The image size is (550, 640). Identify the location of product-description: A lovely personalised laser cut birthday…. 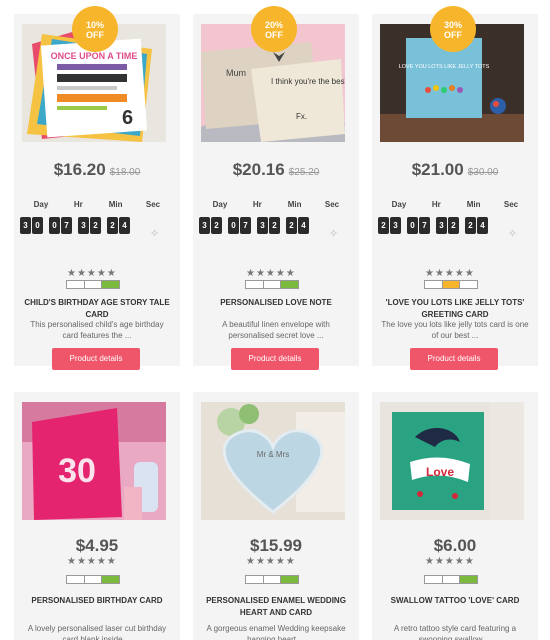
(97, 632).